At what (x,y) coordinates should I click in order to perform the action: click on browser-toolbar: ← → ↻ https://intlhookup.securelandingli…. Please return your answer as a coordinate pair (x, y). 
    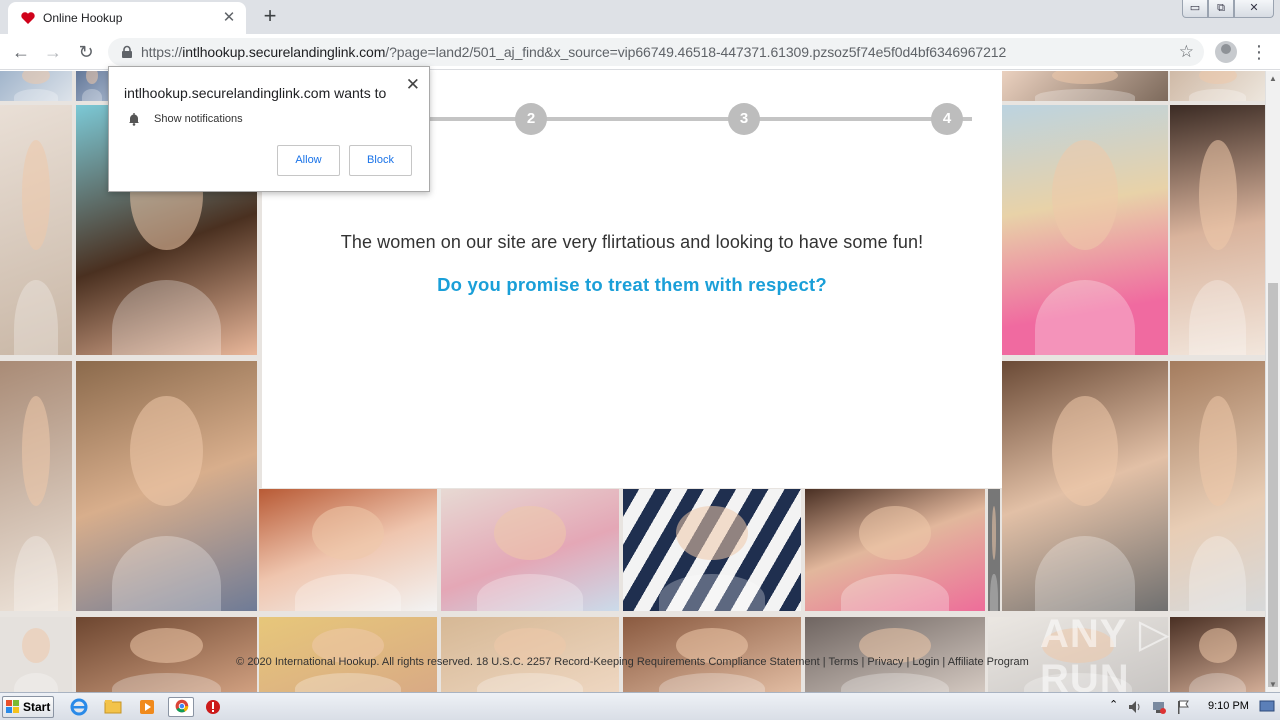
    Looking at the image, I should click on (640, 52).